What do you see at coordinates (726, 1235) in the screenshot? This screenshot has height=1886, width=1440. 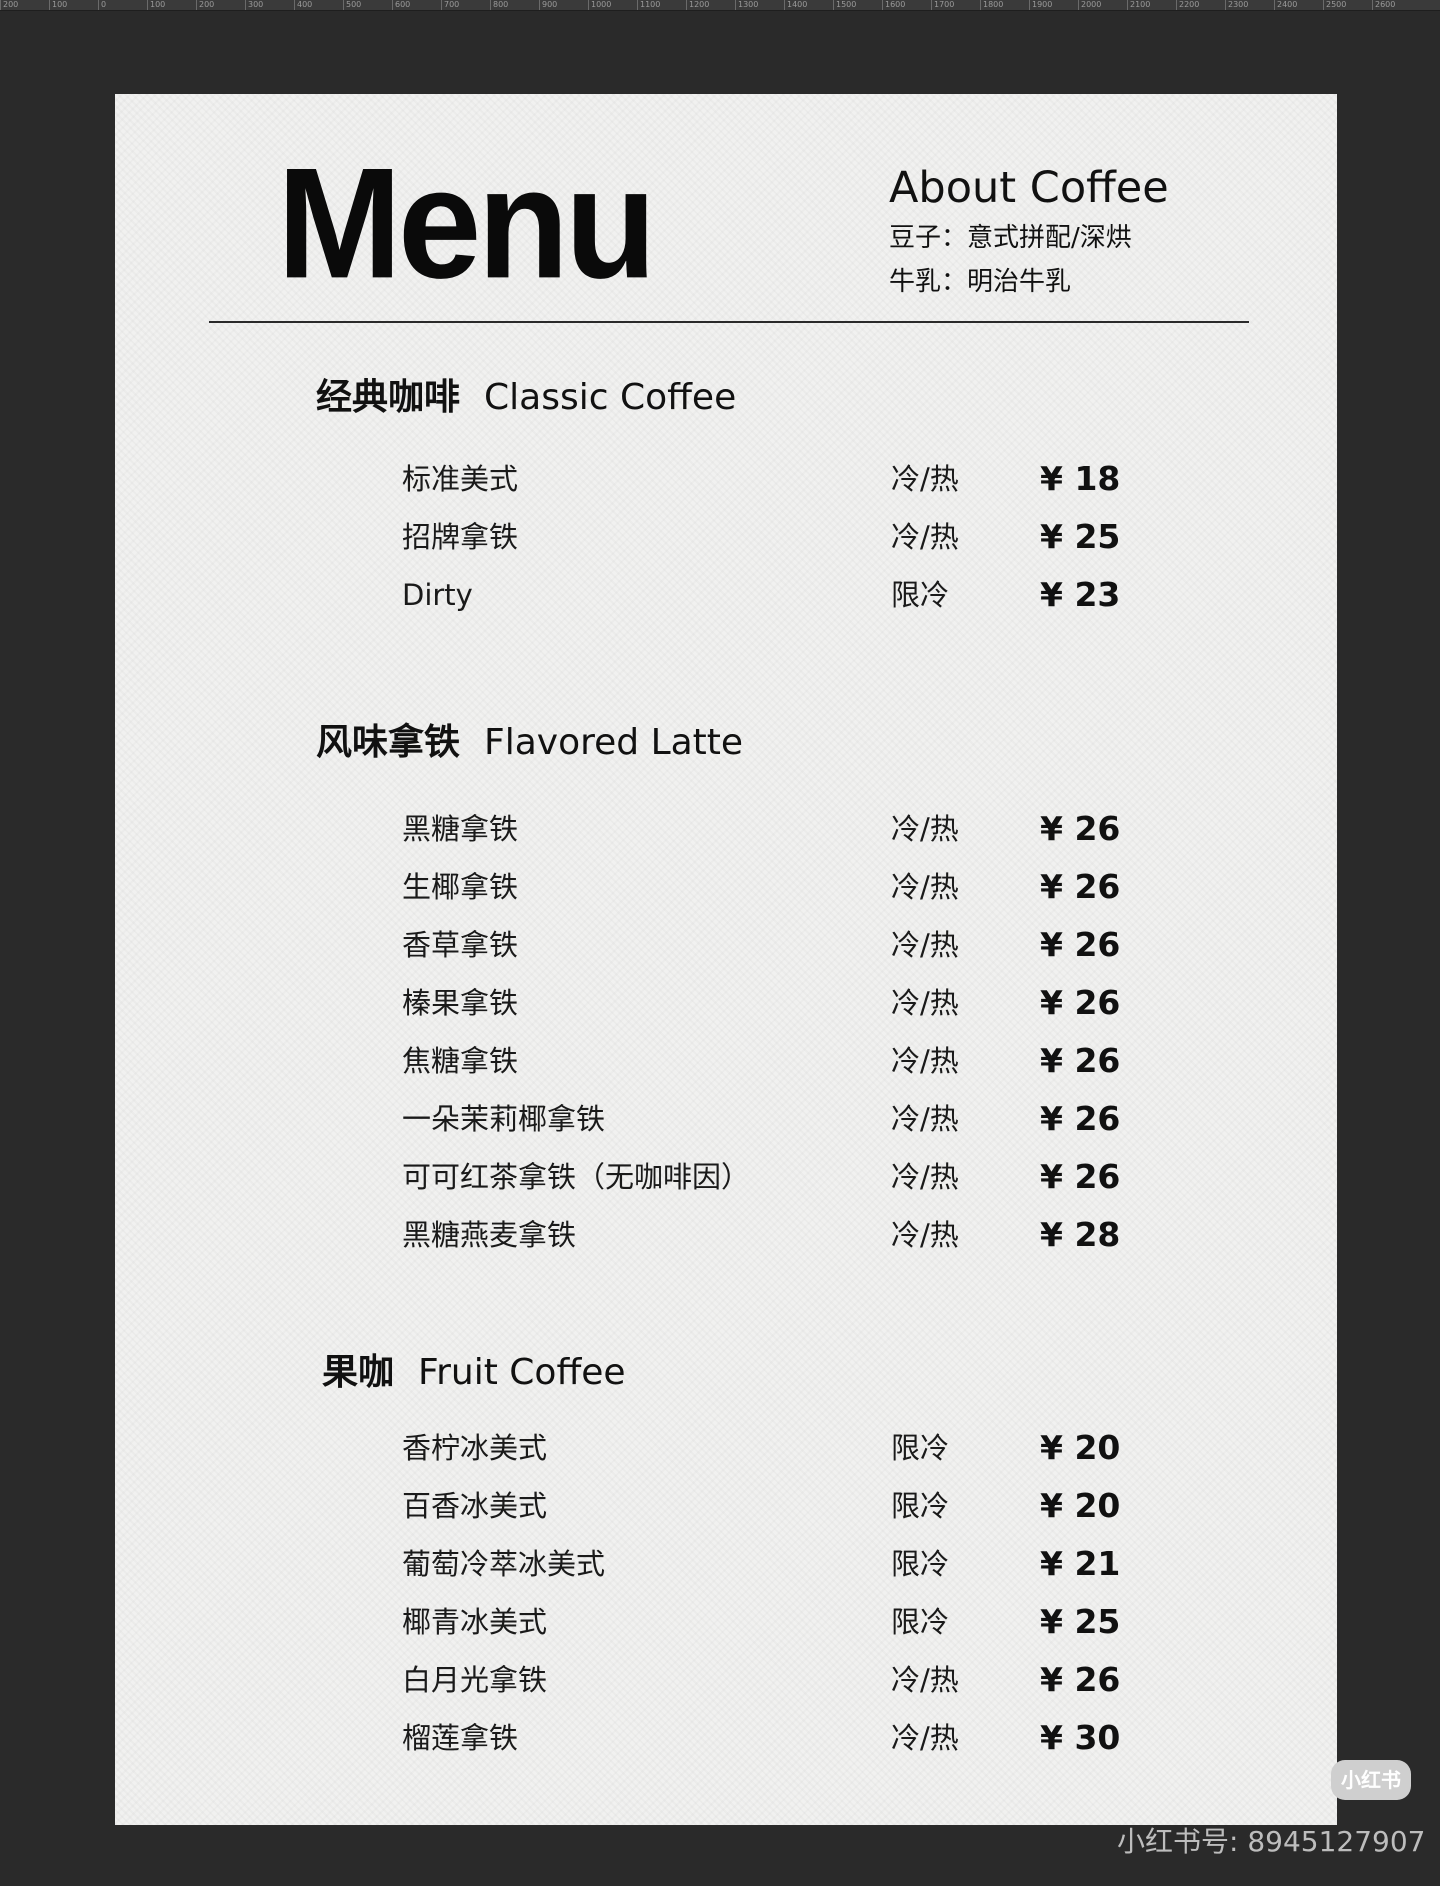 I see `menu-item: 黑糖燕麦拿铁 冷/热 ¥ 28` at bounding box center [726, 1235].